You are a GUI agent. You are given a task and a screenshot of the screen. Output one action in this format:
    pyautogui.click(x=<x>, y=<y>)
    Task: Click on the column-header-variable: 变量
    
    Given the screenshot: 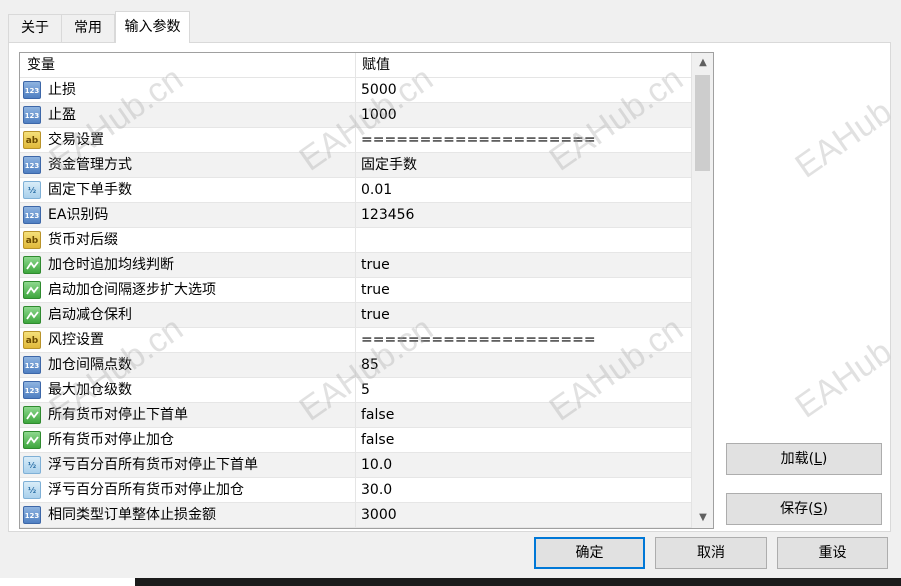 What is the action you would take?
    pyautogui.click(x=188, y=65)
    